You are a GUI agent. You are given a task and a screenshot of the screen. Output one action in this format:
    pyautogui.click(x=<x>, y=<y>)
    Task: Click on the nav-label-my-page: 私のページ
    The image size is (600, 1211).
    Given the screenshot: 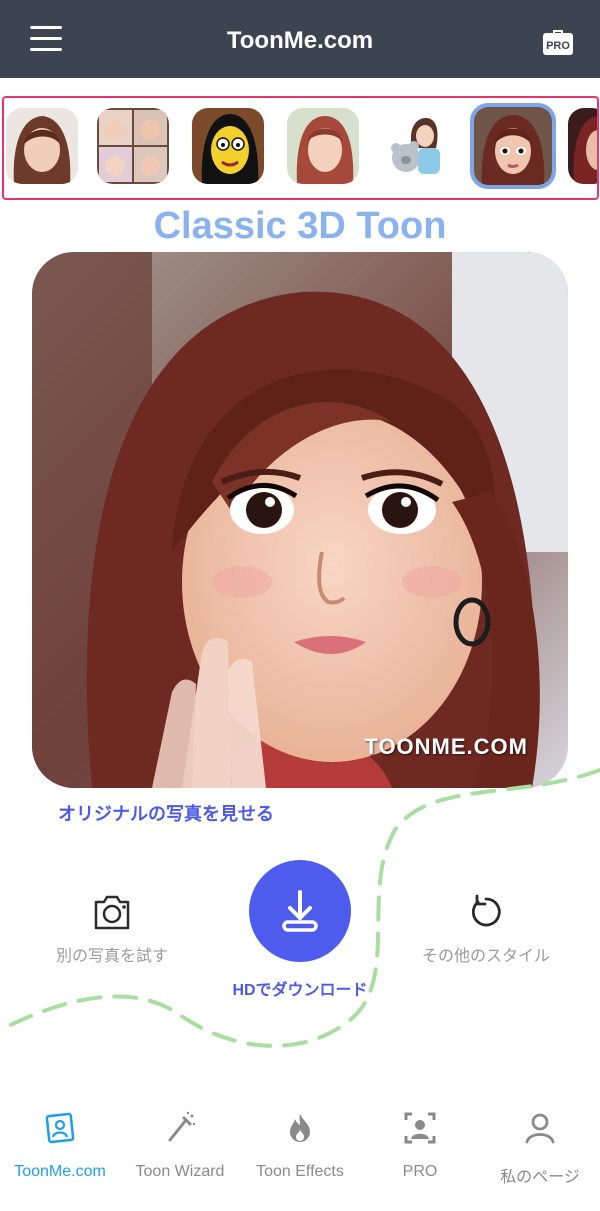 What is the action you would take?
    pyautogui.click(x=540, y=1177)
    